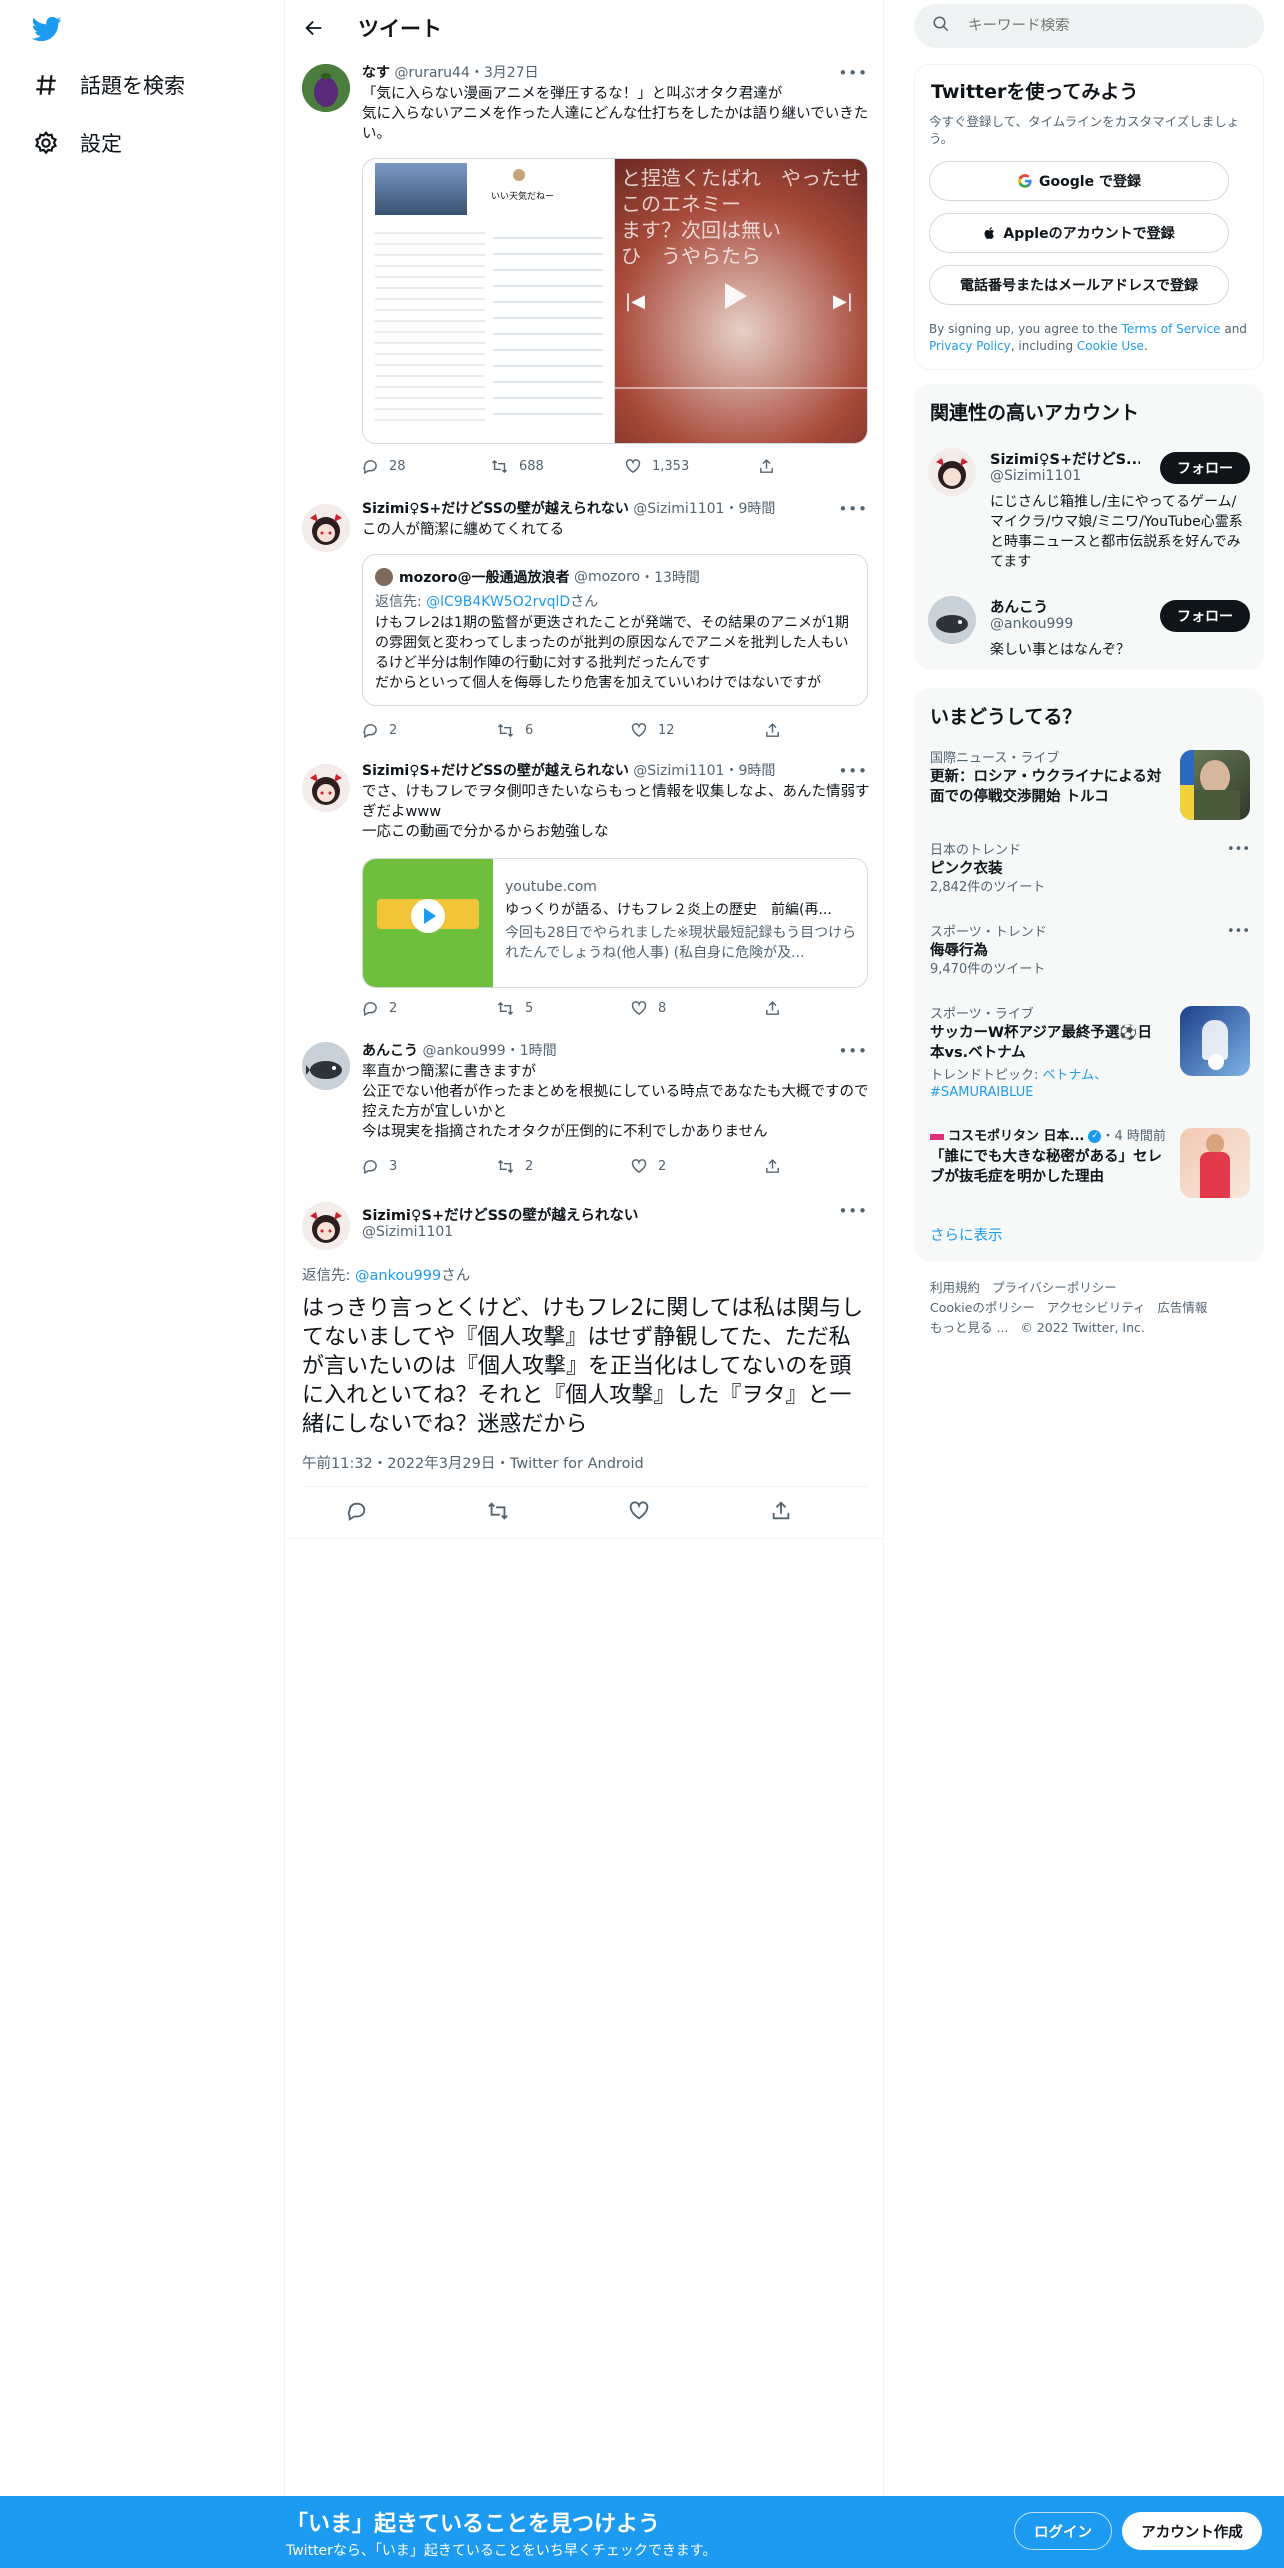 The image size is (1284, 2568). What do you see at coordinates (379, 1166) in the screenshot?
I see `reply-button: 3` at bounding box center [379, 1166].